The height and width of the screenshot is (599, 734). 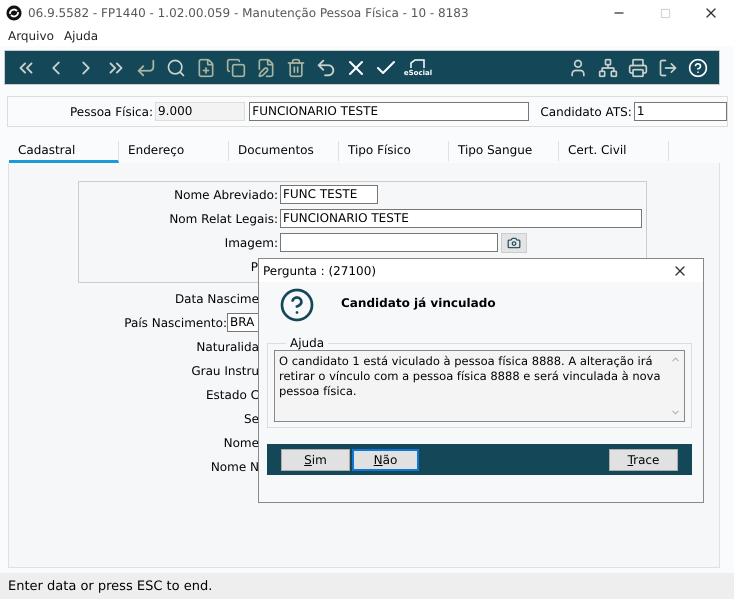 I want to click on name-field: FUNCIONARIO TESTE, so click(x=389, y=111).